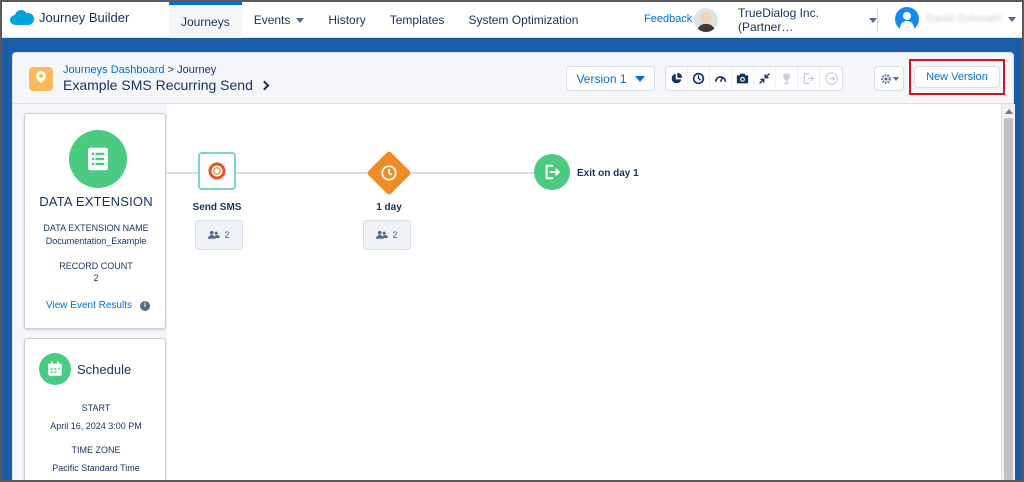  Describe the element at coordinates (144, 305) in the screenshot. I see `info-icon: i` at that location.